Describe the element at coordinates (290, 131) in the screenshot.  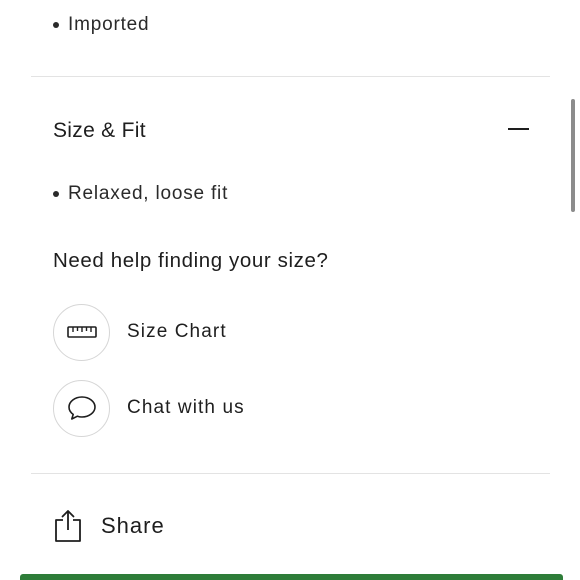
I see `size-fit-accordion-header: Size & Fit` at that location.